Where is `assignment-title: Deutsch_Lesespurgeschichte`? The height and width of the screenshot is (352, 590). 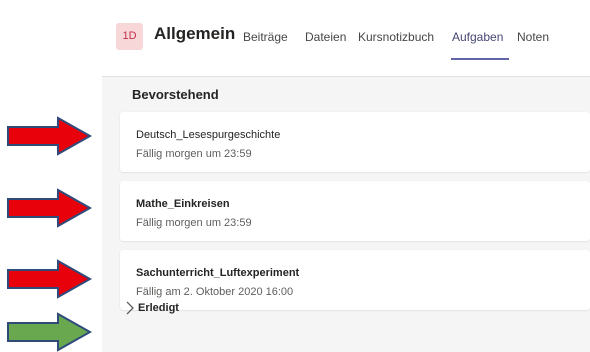
assignment-title: Deutsch_Lesespurgeschichte is located at coordinates (208, 135).